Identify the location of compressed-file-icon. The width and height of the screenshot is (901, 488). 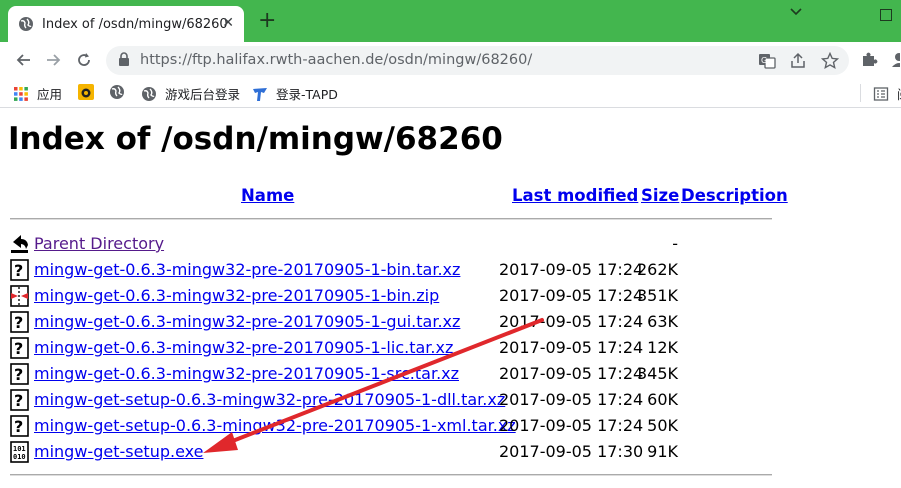
(20, 296).